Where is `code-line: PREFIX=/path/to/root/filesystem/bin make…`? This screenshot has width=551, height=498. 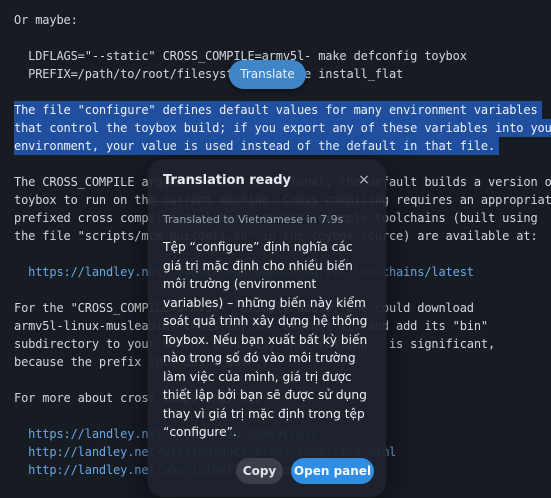 code-line: PREFIX=/path/to/root/filesystem/bin make… is located at coordinates (209, 74).